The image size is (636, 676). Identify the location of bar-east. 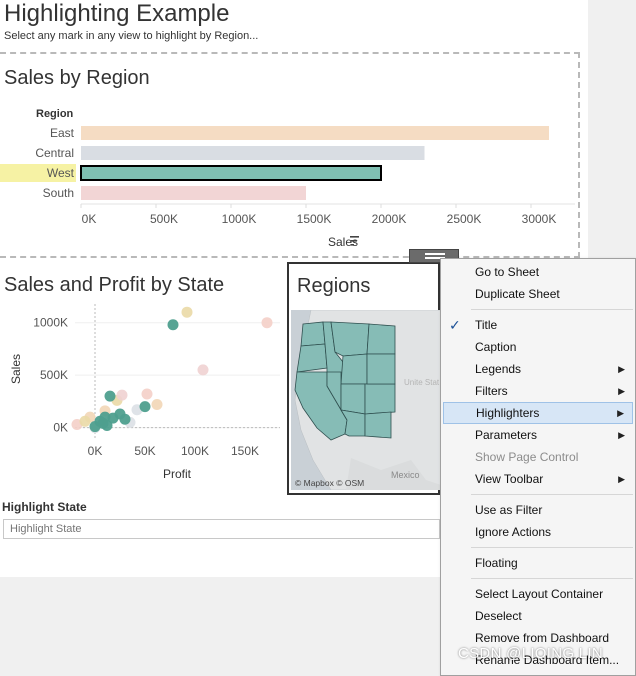
(315, 133).